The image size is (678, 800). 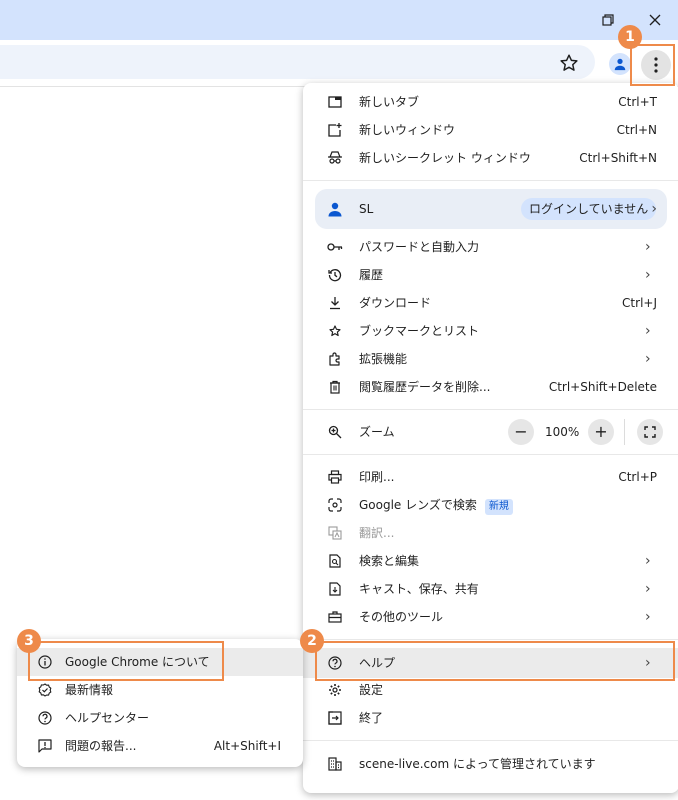 I want to click on report-issue-shortcut: Alt+Shift+I, so click(x=247, y=746).